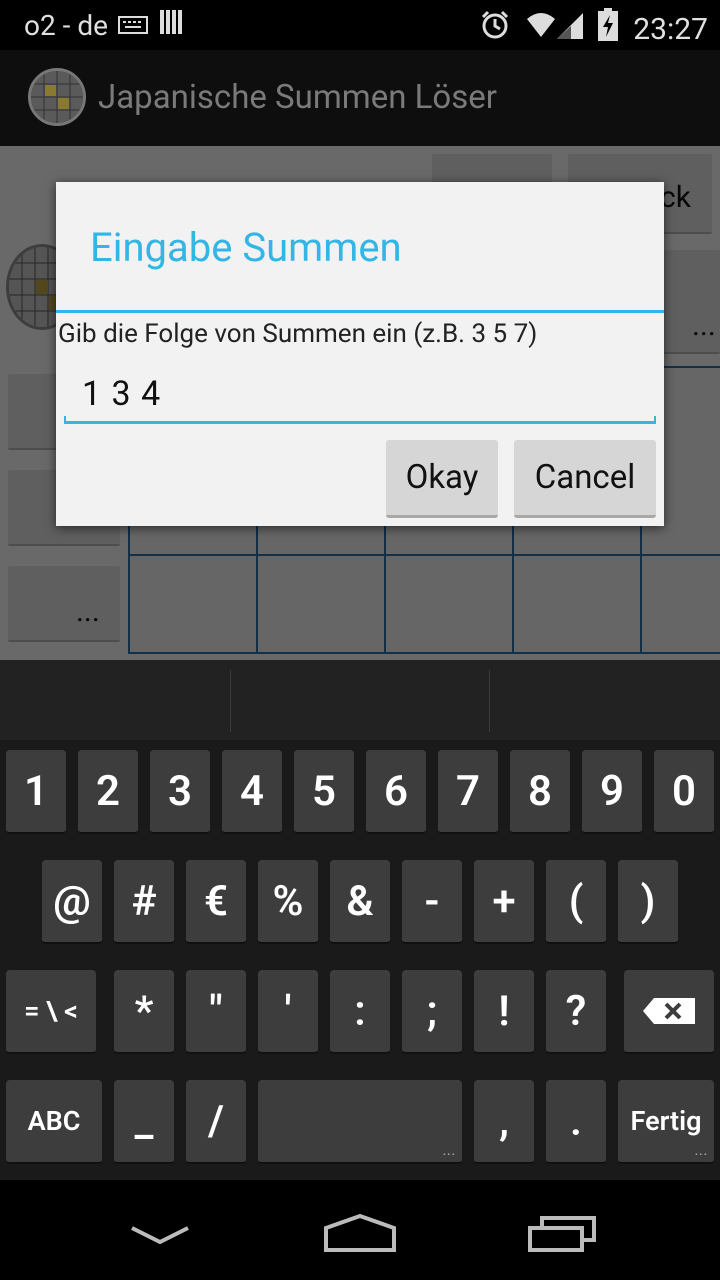  Describe the element at coordinates (360, 1122) in the screenshot. I see `space-key` at that location.